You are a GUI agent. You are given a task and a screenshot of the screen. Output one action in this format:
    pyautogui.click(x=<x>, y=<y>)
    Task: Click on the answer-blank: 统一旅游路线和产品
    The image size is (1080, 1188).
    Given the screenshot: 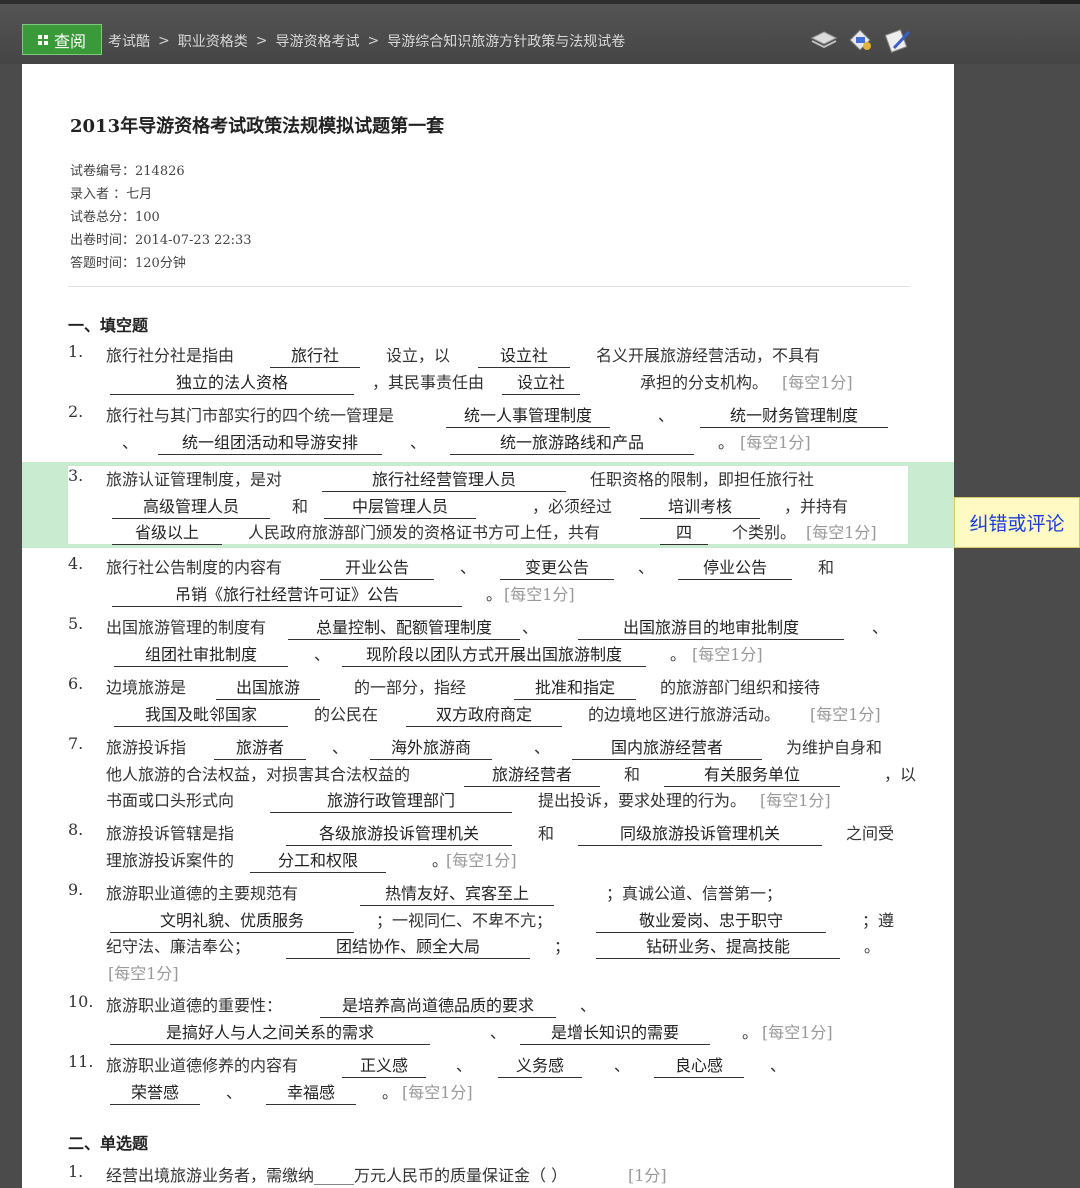 What is the action you would take?
    pyautogui.click(x=572, y=442)
    